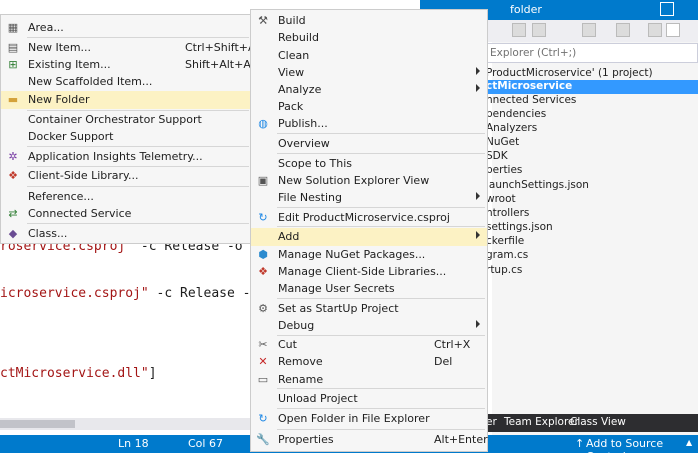 The width and height of the screenshot is (698, 463). I want to click on menu-item-connected-service: ⇄ Connected Service, so click(126, 214).